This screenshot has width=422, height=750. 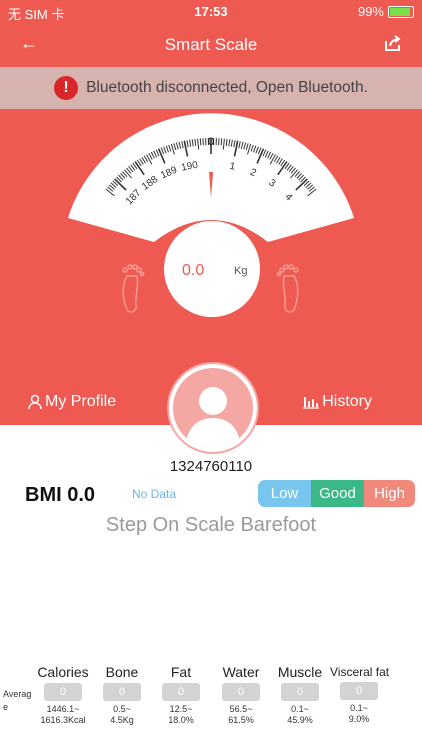 I want to click on metric-name: Muscle, so click(x=300, y=672).